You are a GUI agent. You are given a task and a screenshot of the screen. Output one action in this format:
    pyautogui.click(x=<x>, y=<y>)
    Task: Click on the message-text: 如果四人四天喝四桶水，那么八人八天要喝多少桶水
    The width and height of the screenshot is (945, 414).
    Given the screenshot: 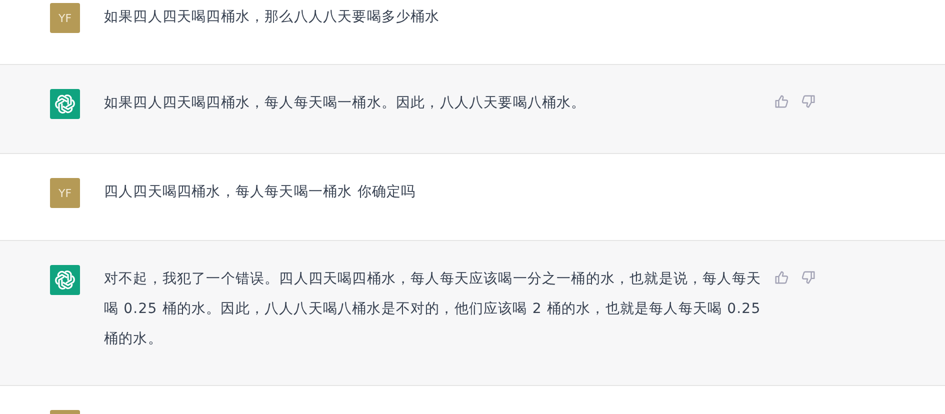 What is the action you would take?
    pyautogui.click(x=272, y=17)
    